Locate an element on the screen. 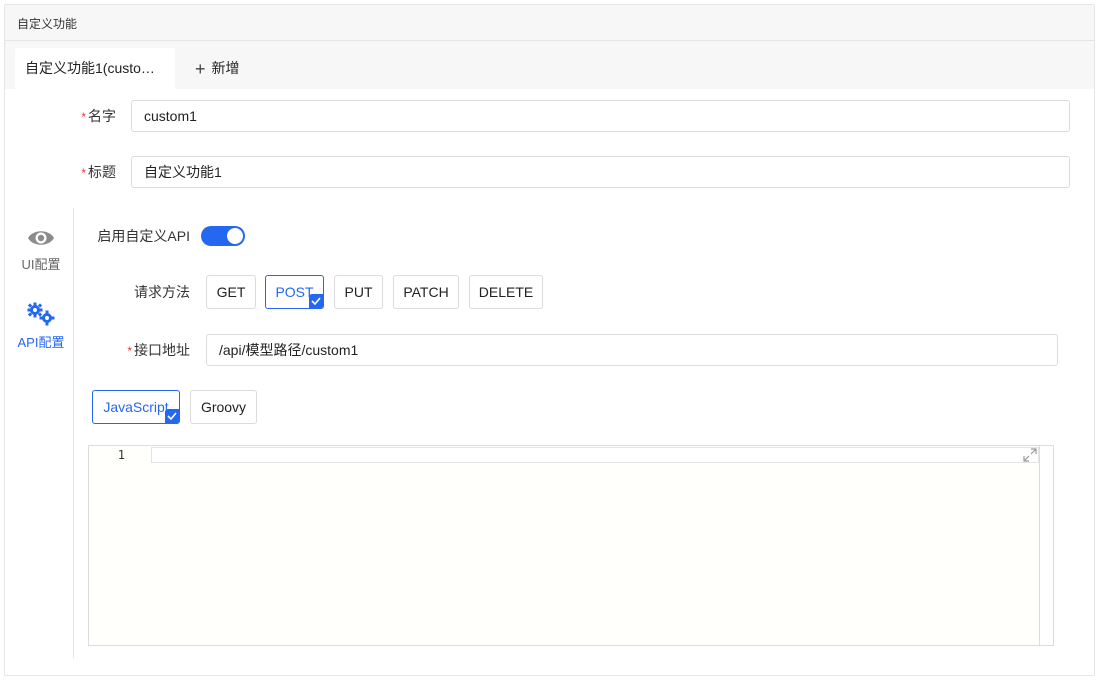 The height and width of the screenshot is (681, 1100). add-tab-label: 新增 is located at coordinates (225, 68).